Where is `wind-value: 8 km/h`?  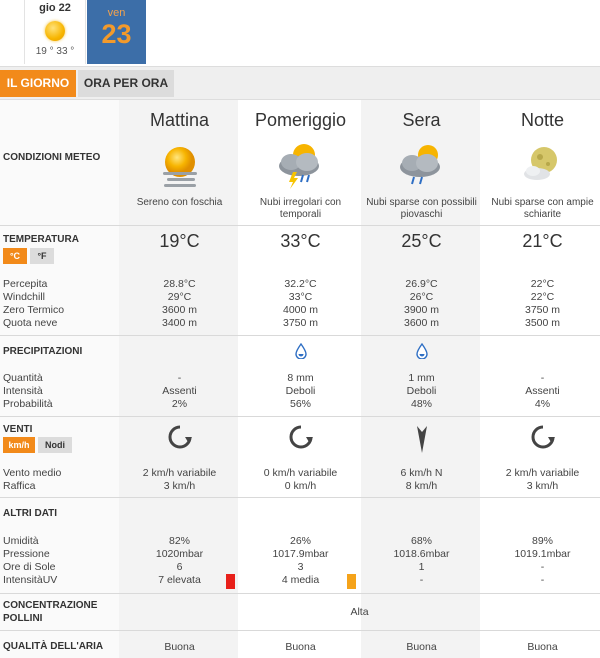
wind-value: 8 km/h is located at coordinates (421, 486).